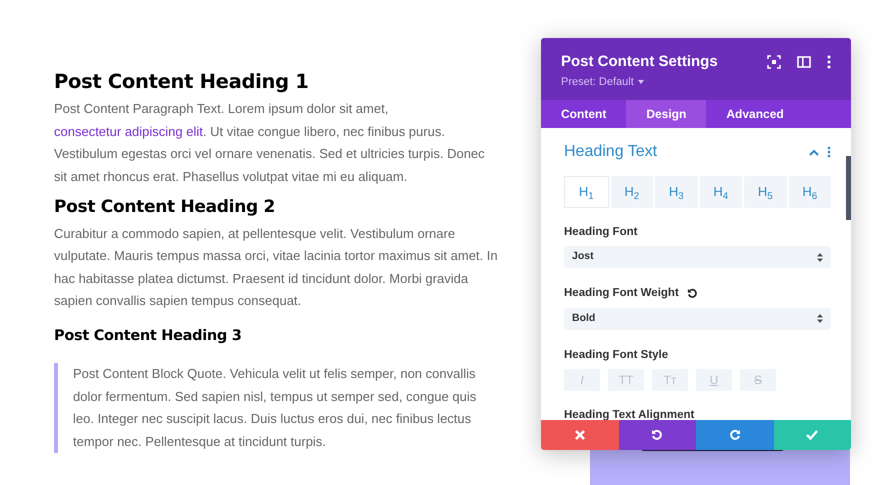  I want to click on close-icon, so click(579, 435).